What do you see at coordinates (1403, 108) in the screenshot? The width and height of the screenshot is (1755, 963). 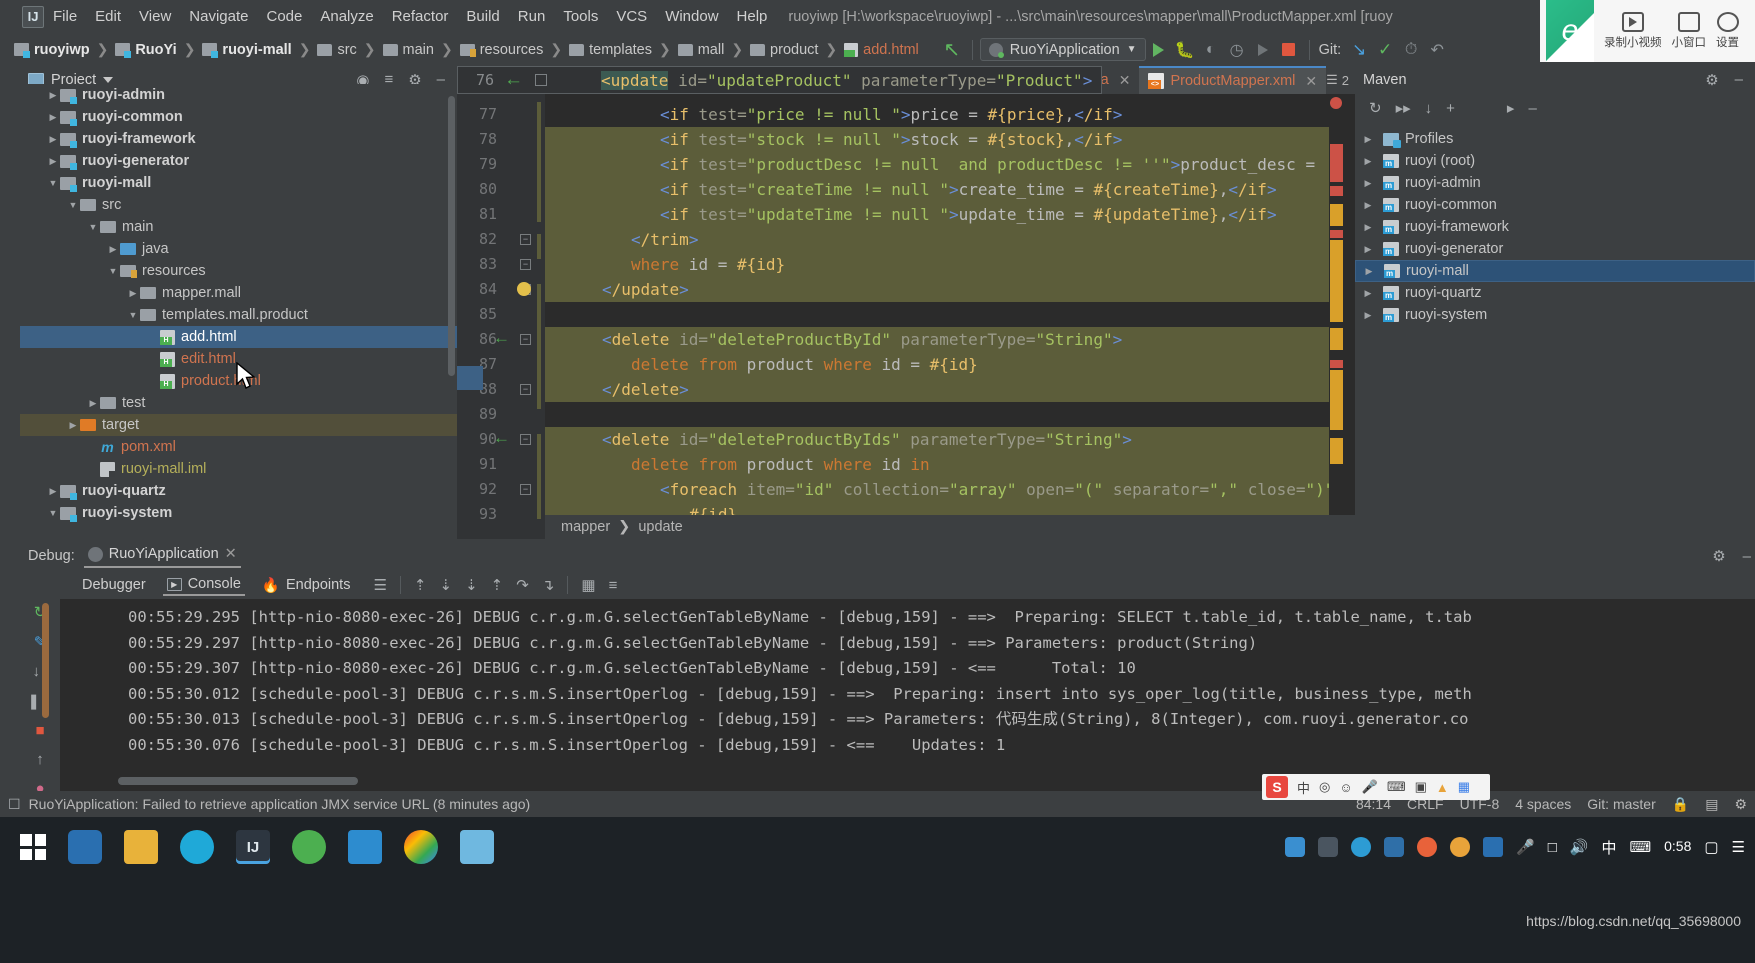 I see `generate-sources-icon: ▸▸` at bounding box center [1403, 108].